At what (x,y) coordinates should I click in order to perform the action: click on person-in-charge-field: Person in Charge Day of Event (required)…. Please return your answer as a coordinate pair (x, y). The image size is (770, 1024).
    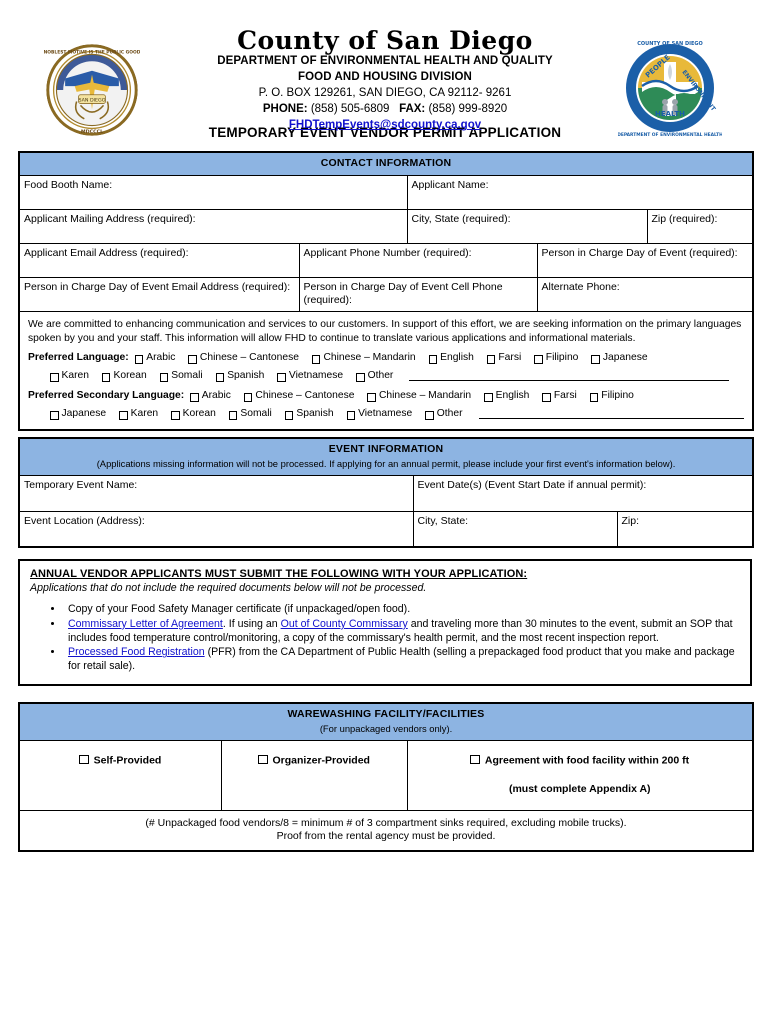
    Looking at the image, I should click on (645, 261).